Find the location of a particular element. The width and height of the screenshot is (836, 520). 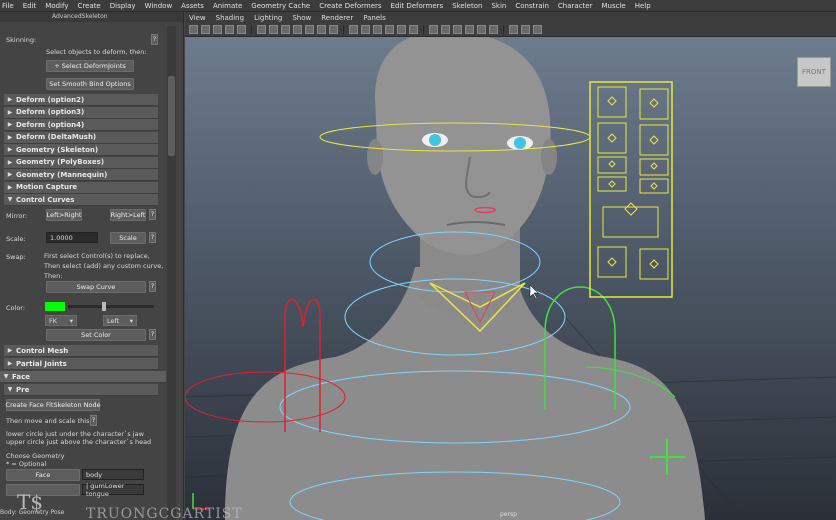

swap-help-1: First select Control(s) to replace, is located at coordinates (97, 256).